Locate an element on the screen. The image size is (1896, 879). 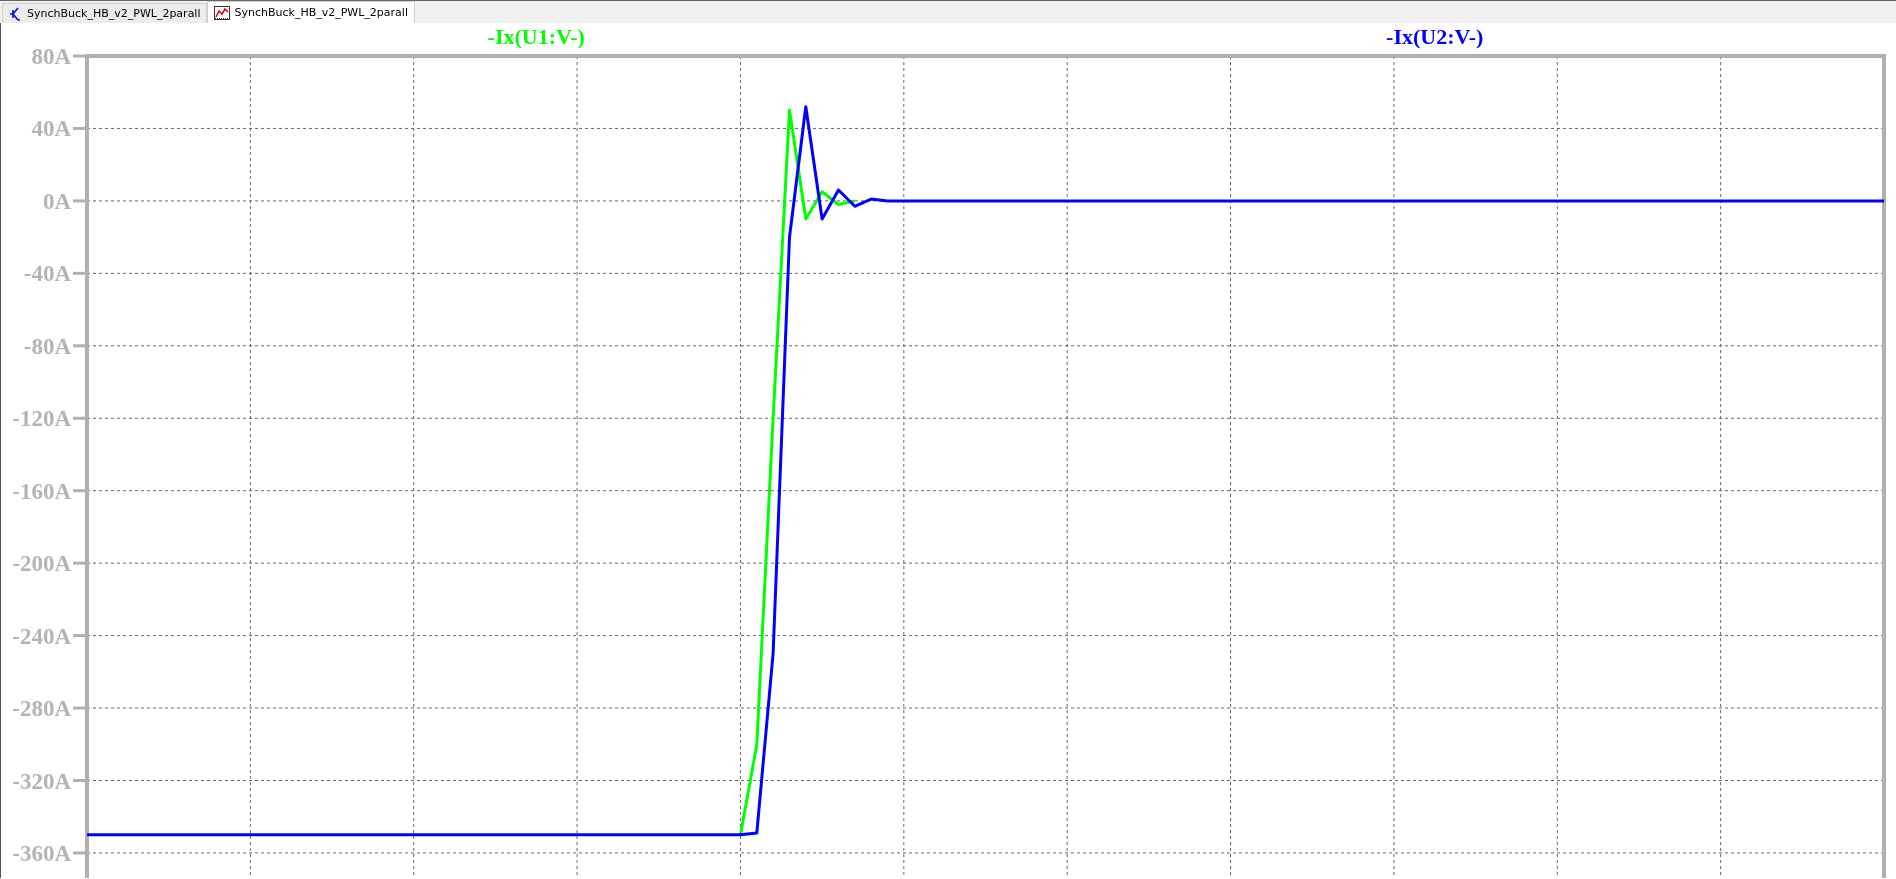
axis-label: -160A is located at coordinates (41, 491).